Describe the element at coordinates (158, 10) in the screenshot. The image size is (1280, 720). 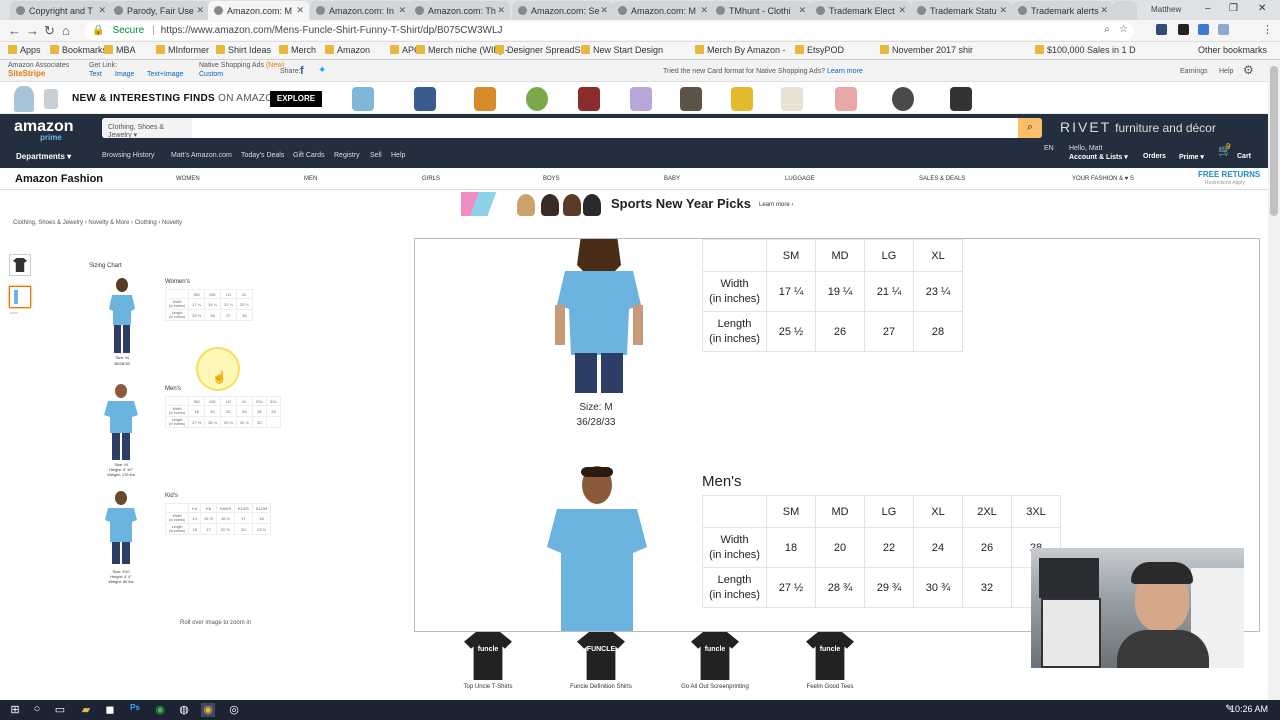
I see `tab-1: Parody, Fair Use ✕` at that location.